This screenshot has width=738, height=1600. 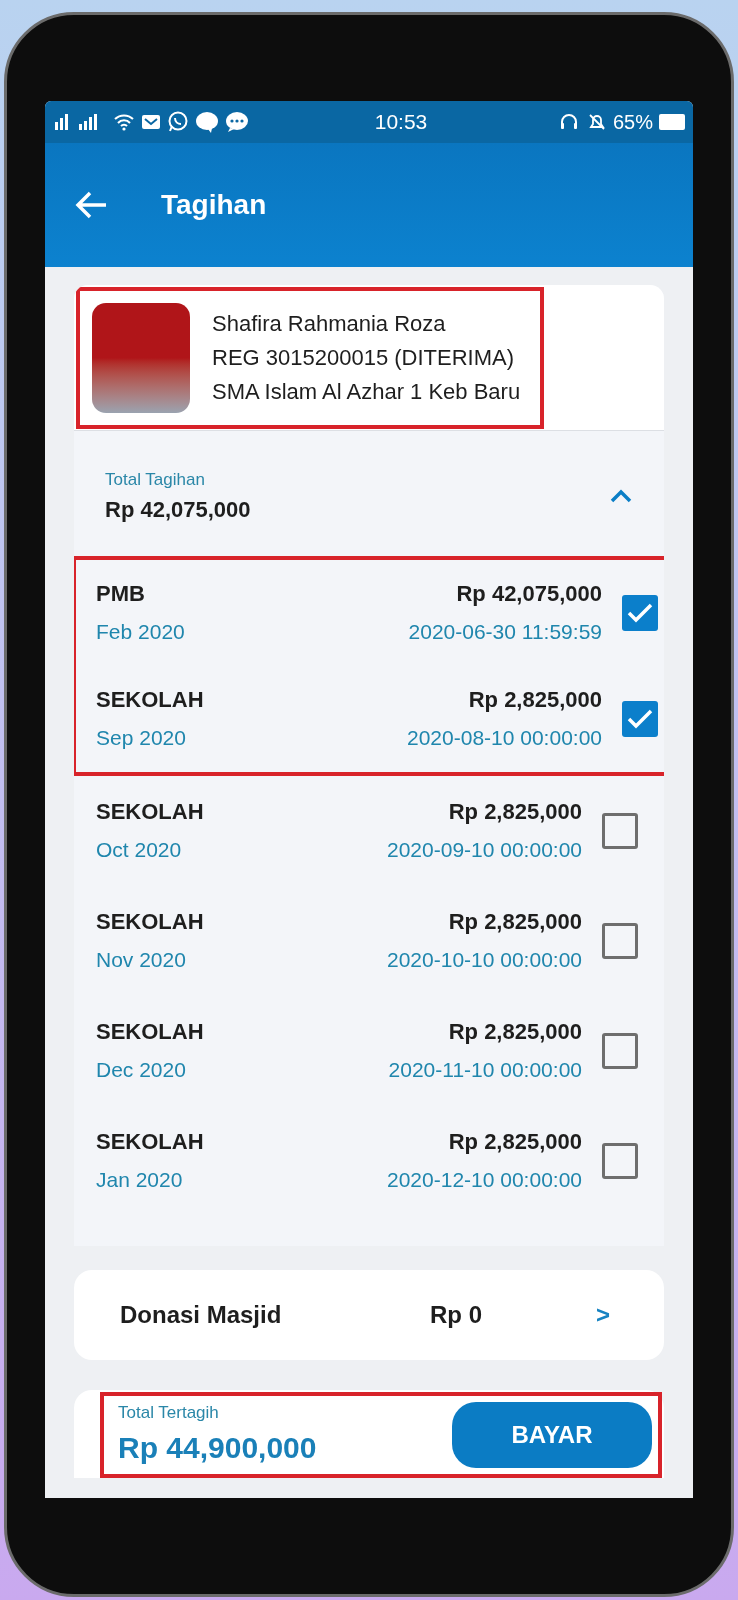 I want to click on wifi-icon, so click(x=124, y=122).